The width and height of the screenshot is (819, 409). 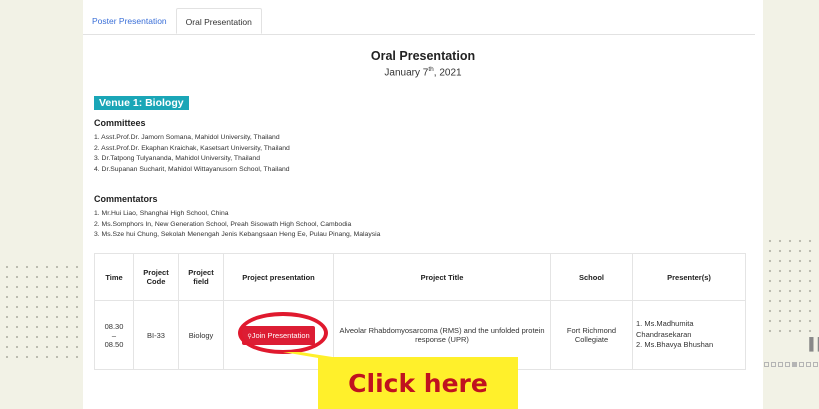 I want to click on callout-text: Click here, so click(x=418, y=383).